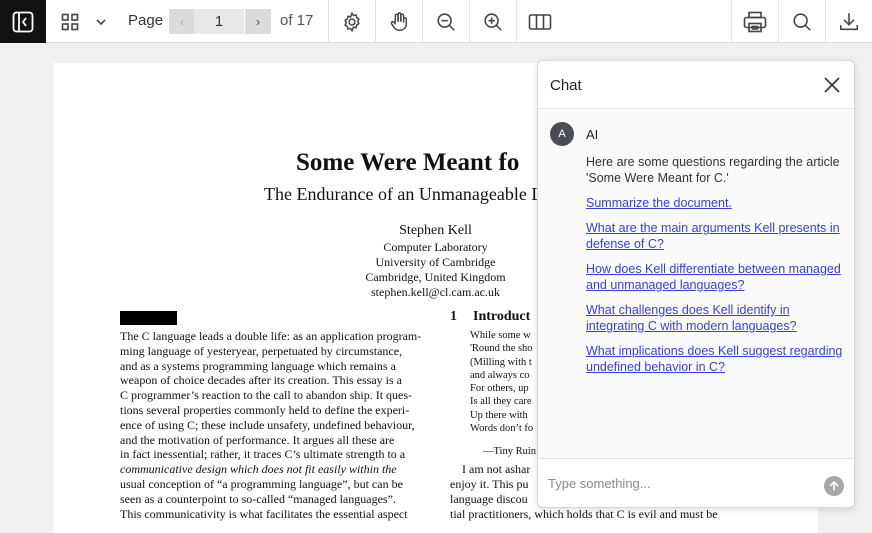 The image size is (872, 533). I want to click on view-options-dropdown, so click(101, 21).